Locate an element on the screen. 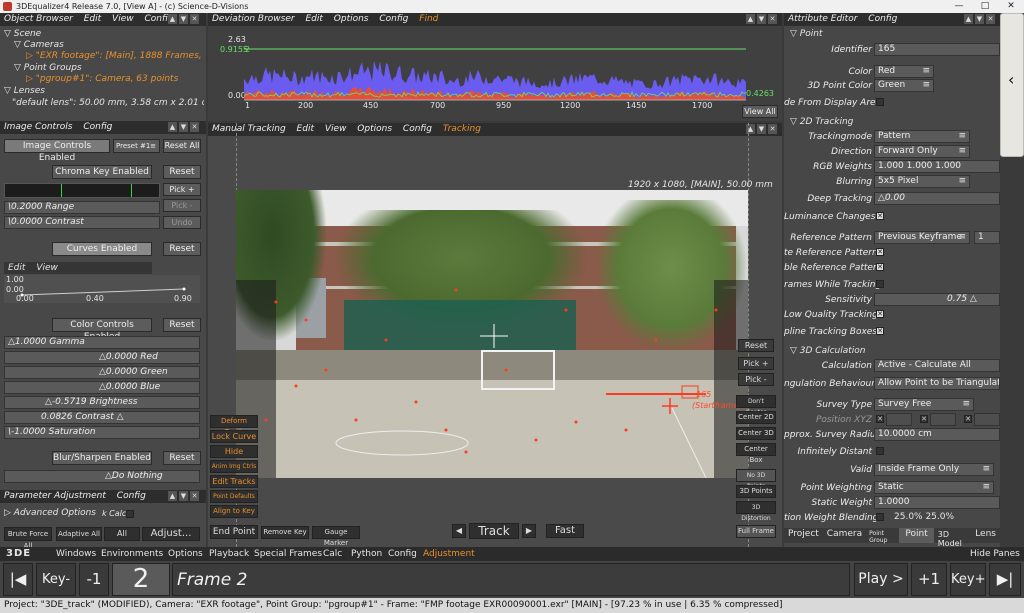  position-x-field is located at coordinates (899, 419).